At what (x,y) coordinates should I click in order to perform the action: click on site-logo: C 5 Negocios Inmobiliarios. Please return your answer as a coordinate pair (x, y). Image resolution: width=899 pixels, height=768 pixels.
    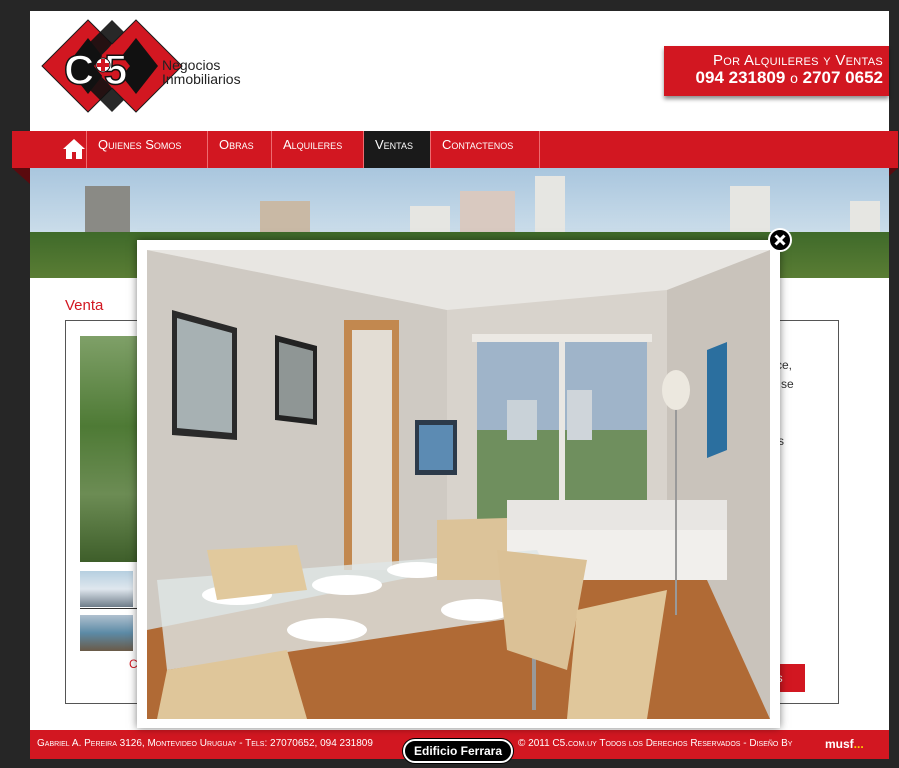
    Looking at the image, I should click on (140, 73).